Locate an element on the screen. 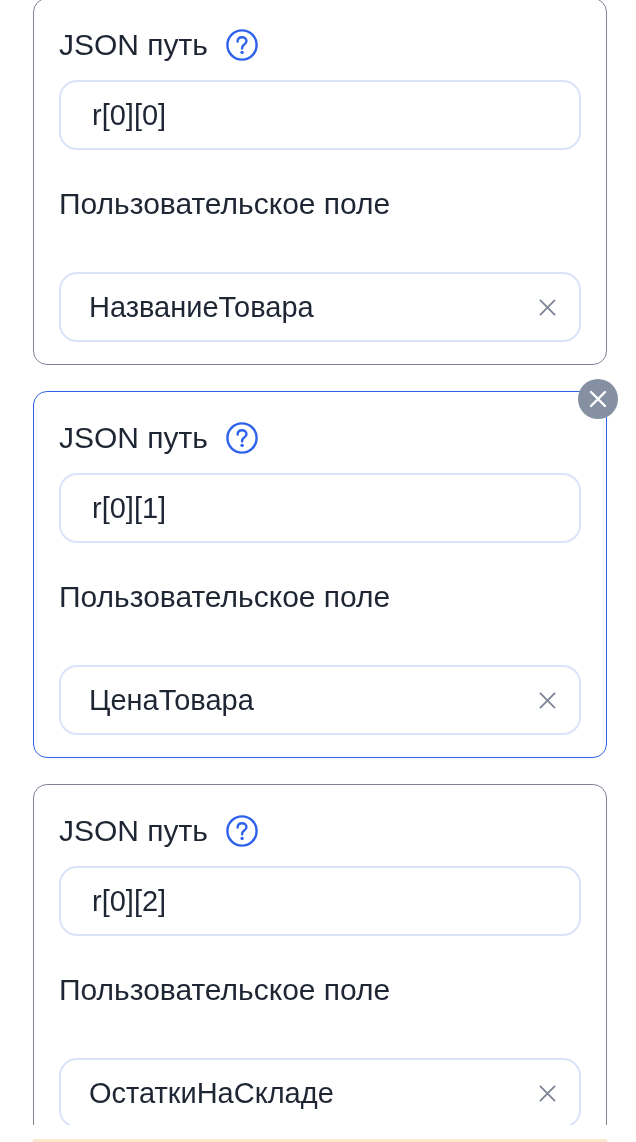  remove-button is located at coordinates (598, 399).